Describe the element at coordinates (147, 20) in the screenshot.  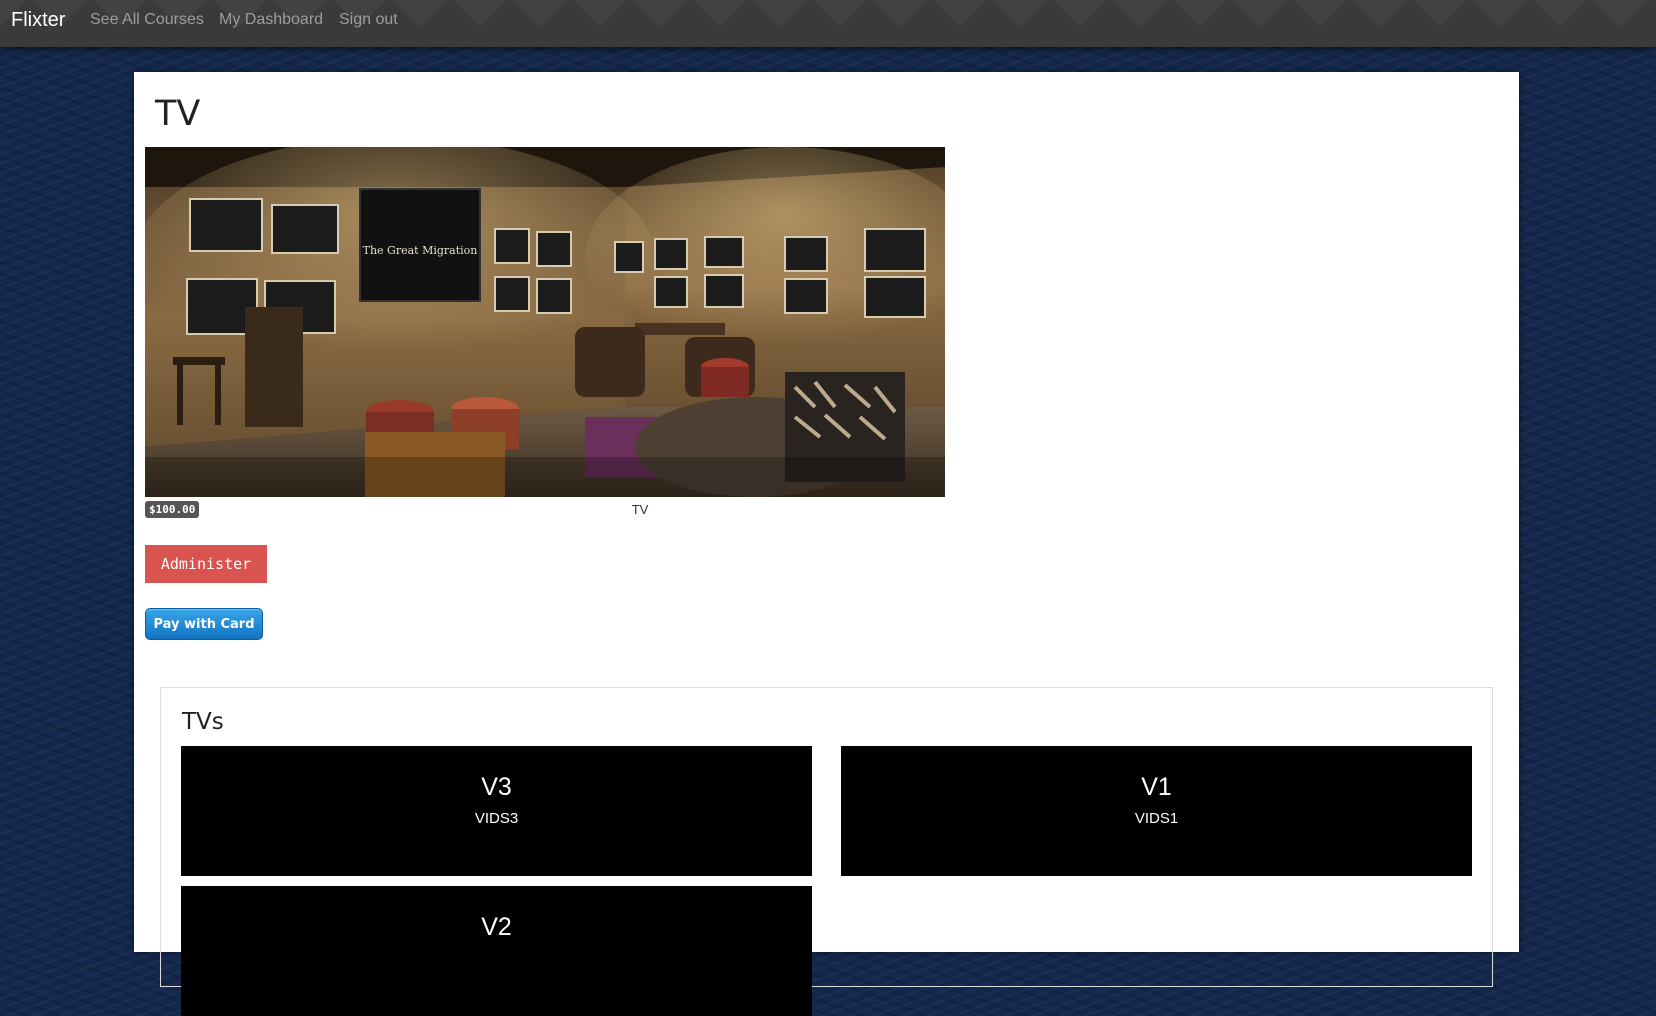
I see `nav-see-all-courses: See All Courses` at that location.